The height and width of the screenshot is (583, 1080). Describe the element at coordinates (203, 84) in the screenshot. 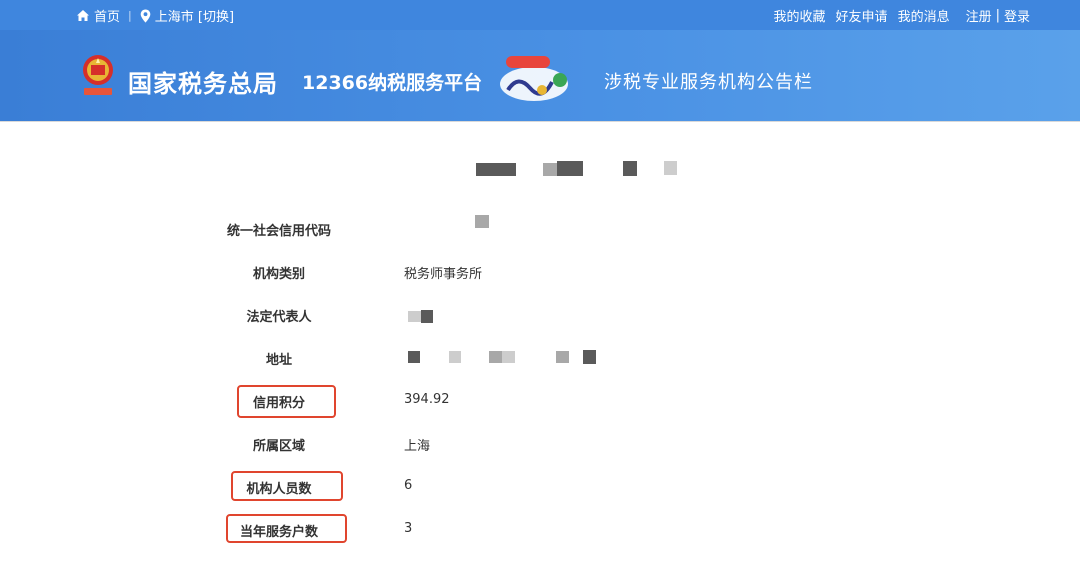

I see `site-name: 国家税务总局` at that location.